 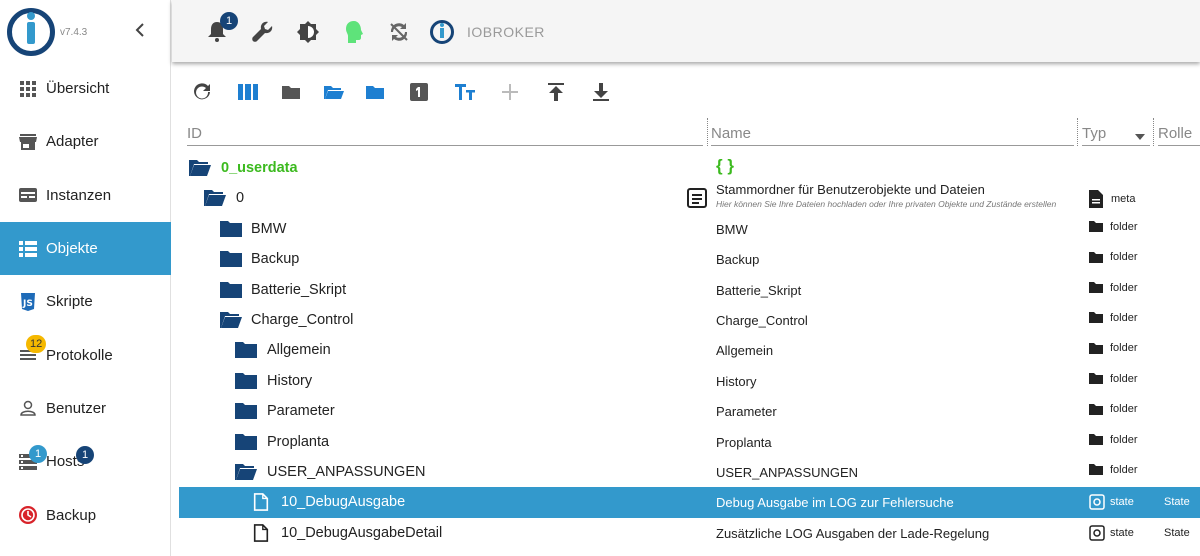 I want to click on id-filter-underline, so click(x=445, y=145).